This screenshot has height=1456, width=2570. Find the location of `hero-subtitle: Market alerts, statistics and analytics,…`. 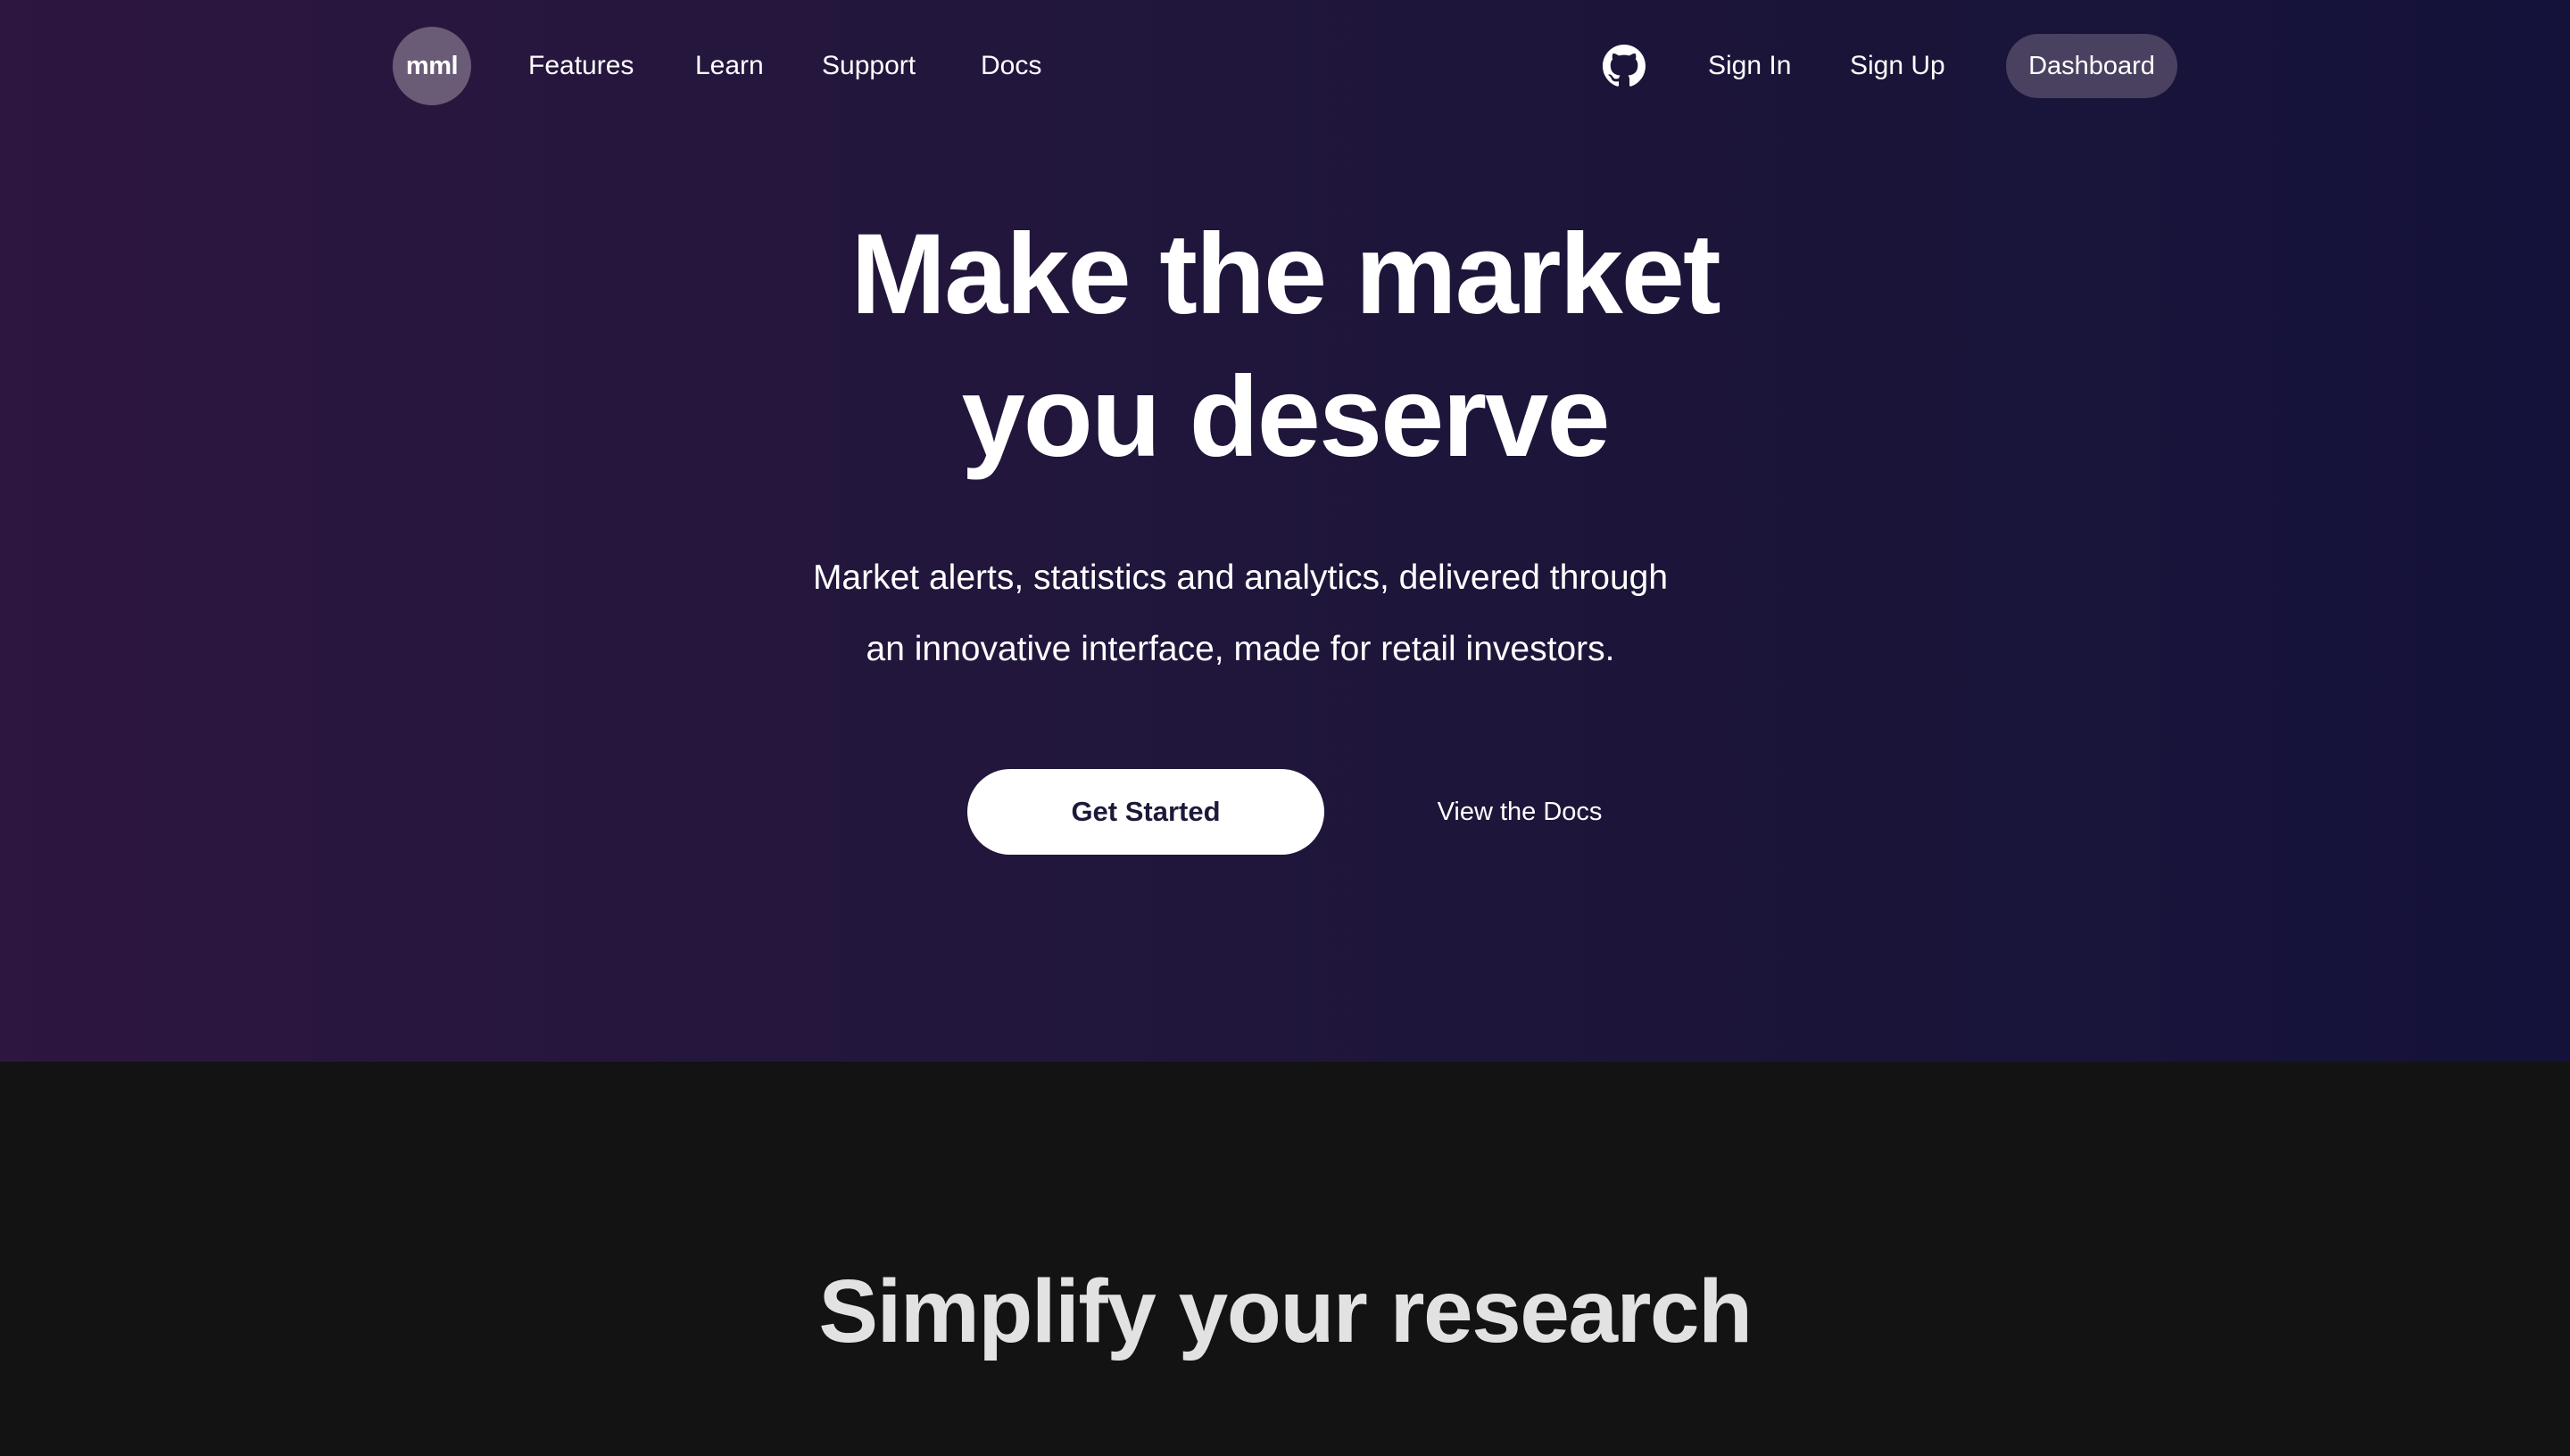

hero-subtitle: Market alerts, statistics and analytics,… is located at coordinates (1241, 613).